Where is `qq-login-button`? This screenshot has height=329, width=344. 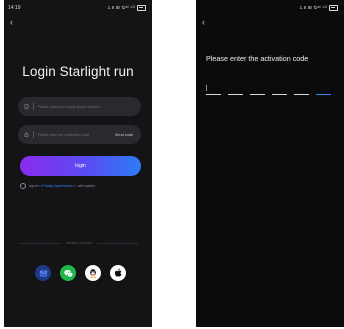 qq-login-button is located at coordinates (93, 273).